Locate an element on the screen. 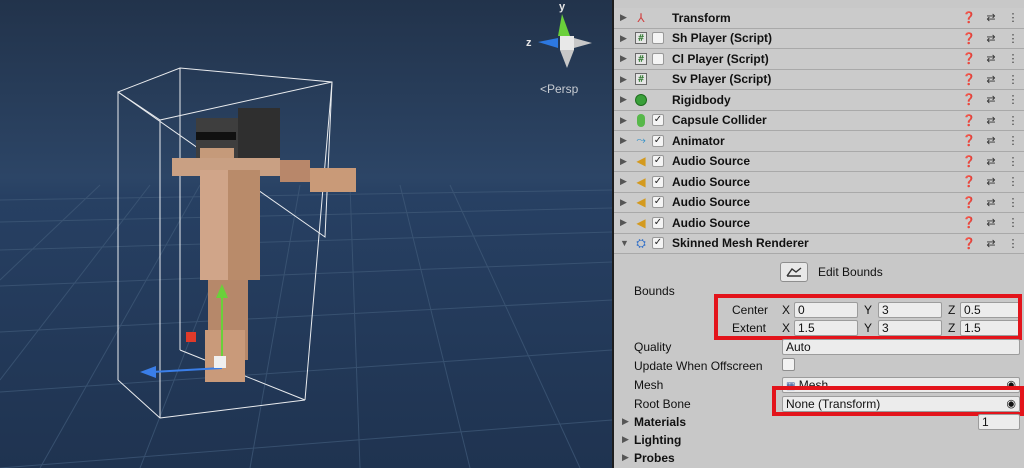  component-header: ▶ ⅄ Transform ❓ ⇄ ⋮ is located at coordinates (819, 18).